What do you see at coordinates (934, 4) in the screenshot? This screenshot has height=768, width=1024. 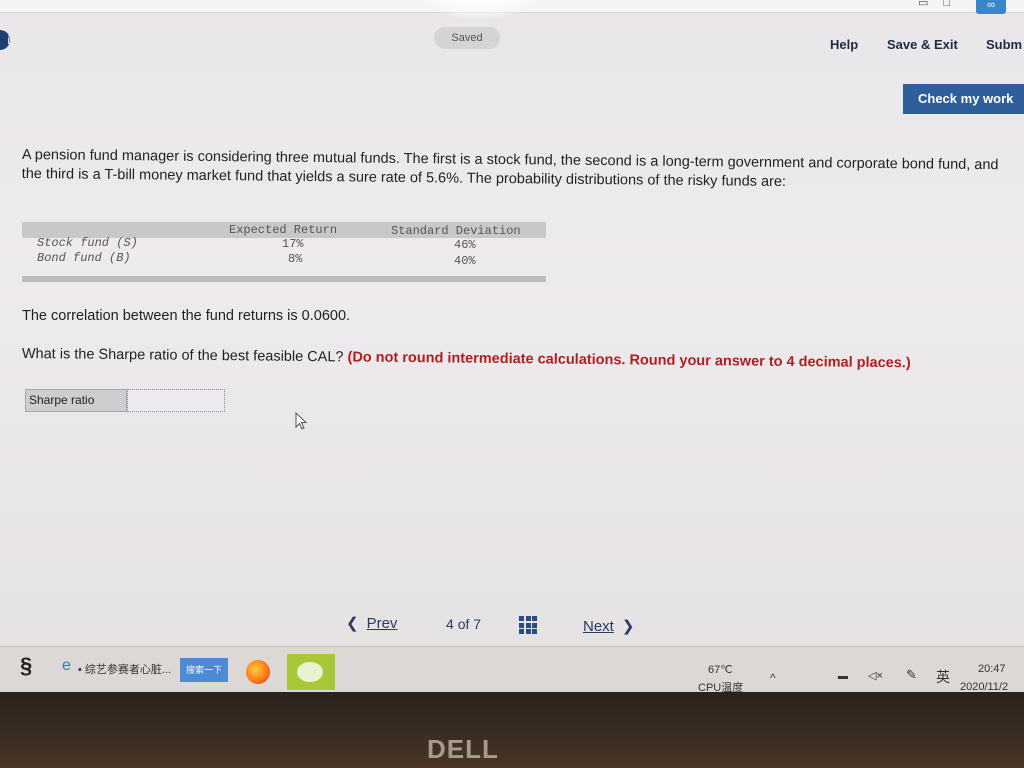 I see `window-controls: ▭ □` at bounding box center [934, 4].